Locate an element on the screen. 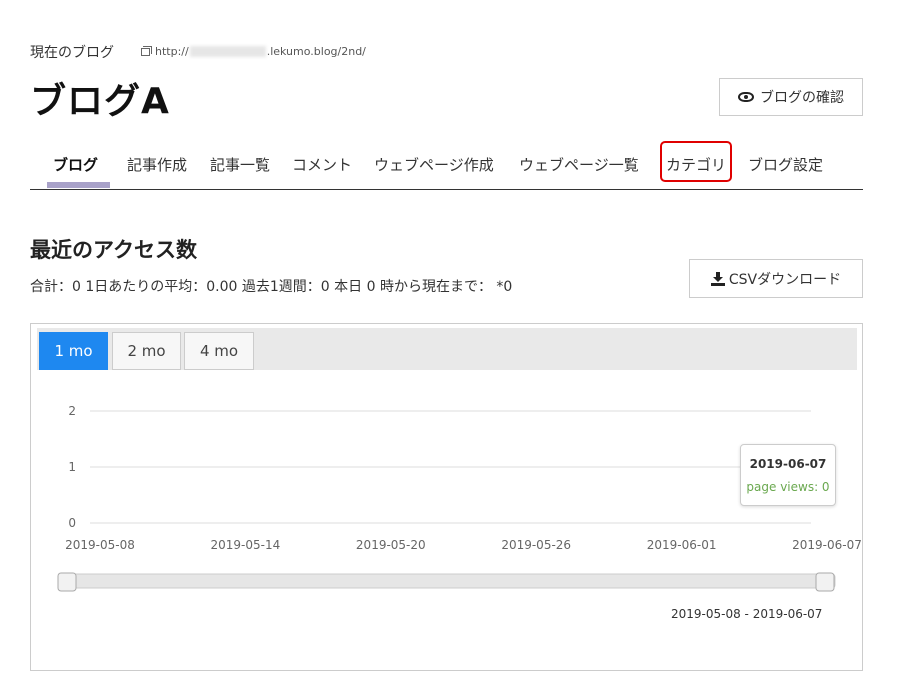 The height and width of the screenshot is (696, 903). nav-item-comments: コメント is located at coordinates (322, 164).